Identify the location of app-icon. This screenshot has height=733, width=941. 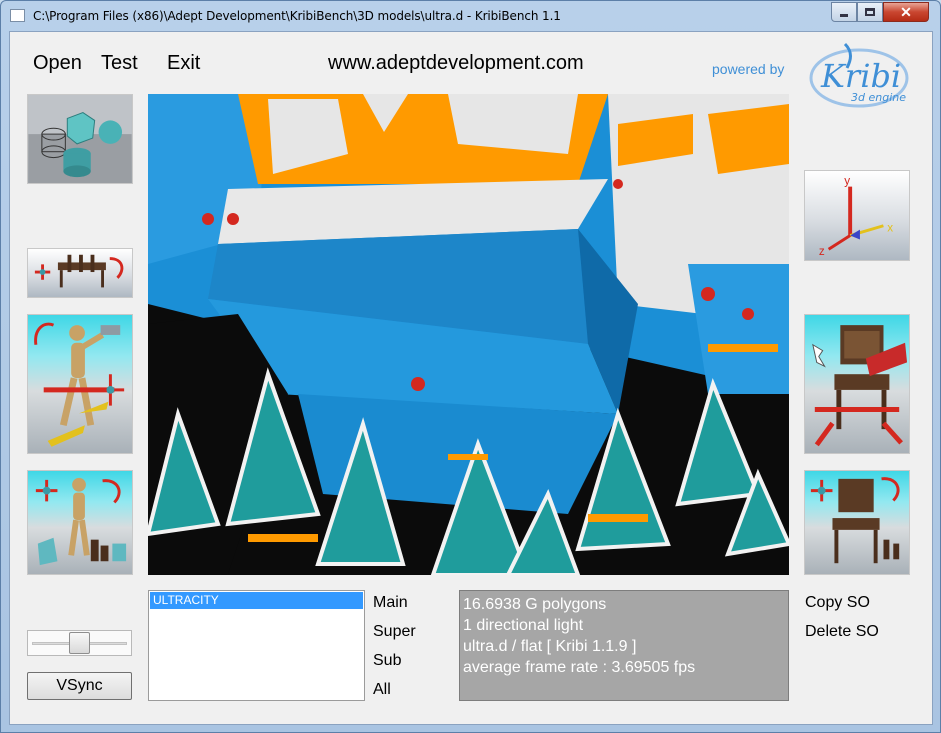
(17, 15).